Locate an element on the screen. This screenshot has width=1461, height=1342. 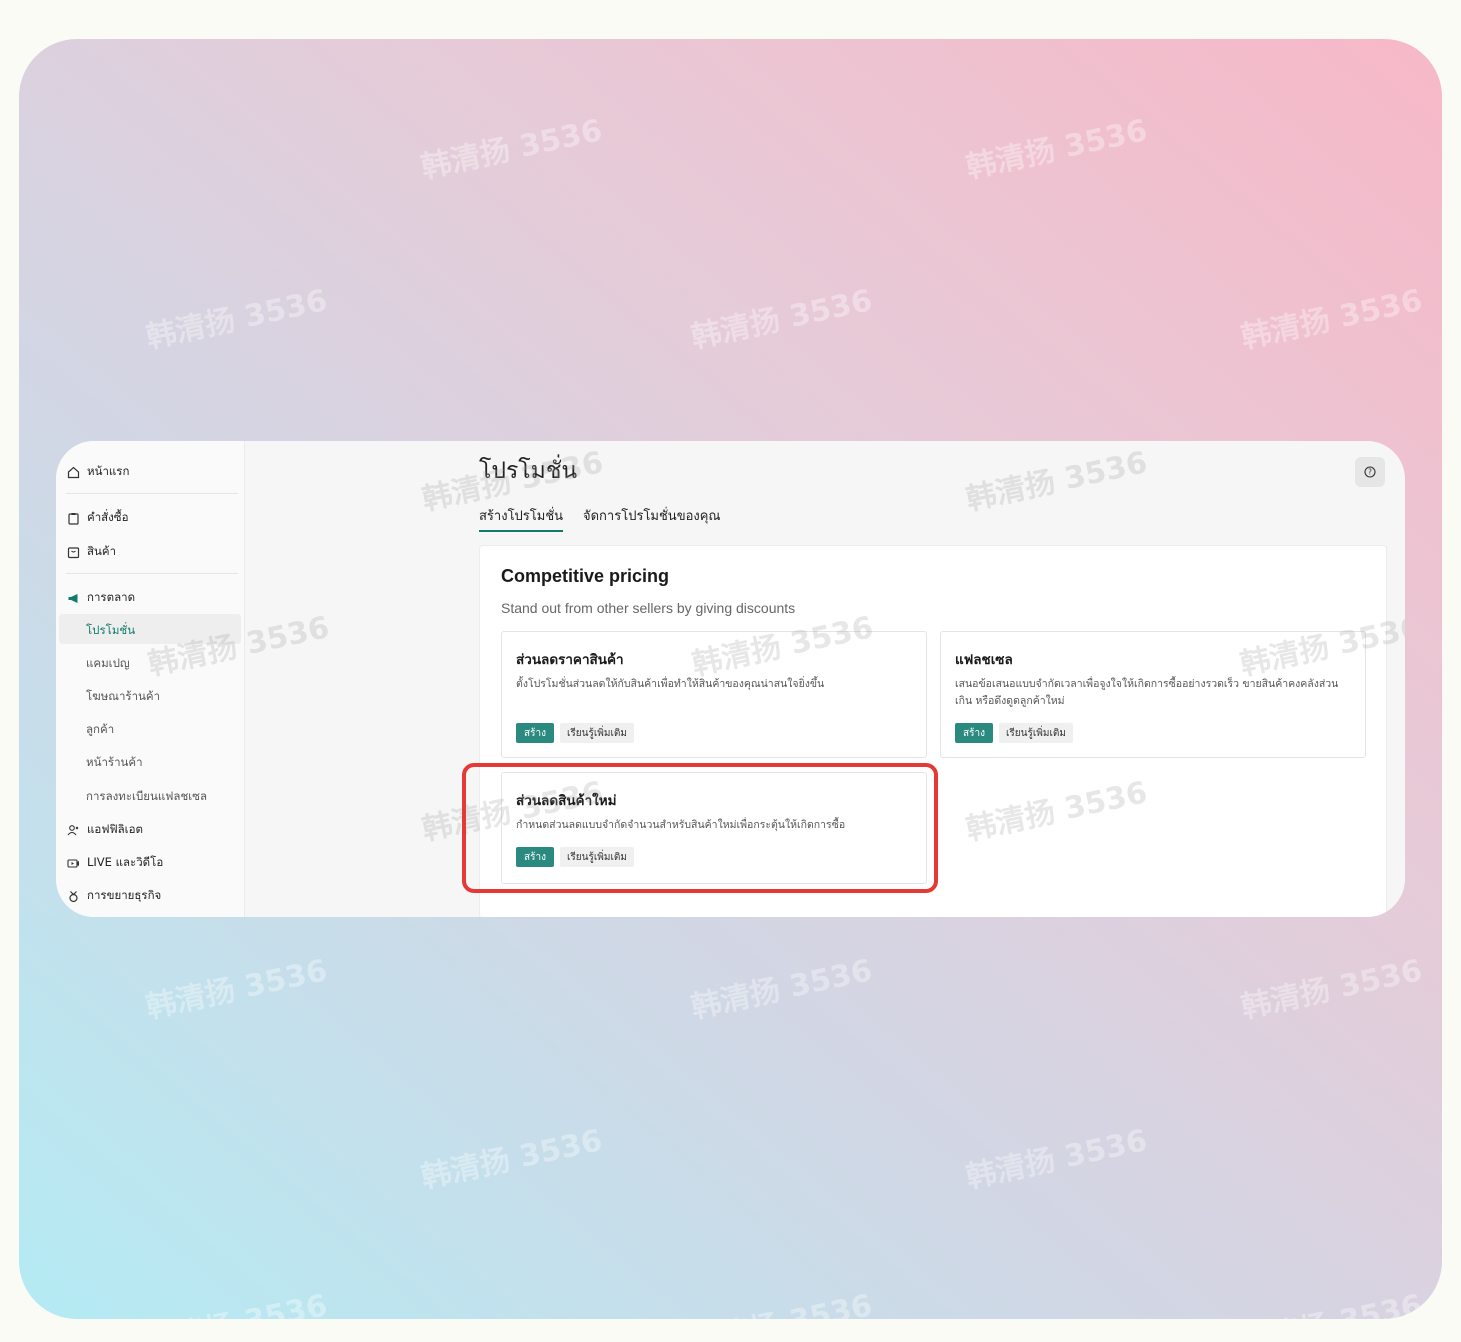
clipboard-icon is located at coordinates (73, 518).